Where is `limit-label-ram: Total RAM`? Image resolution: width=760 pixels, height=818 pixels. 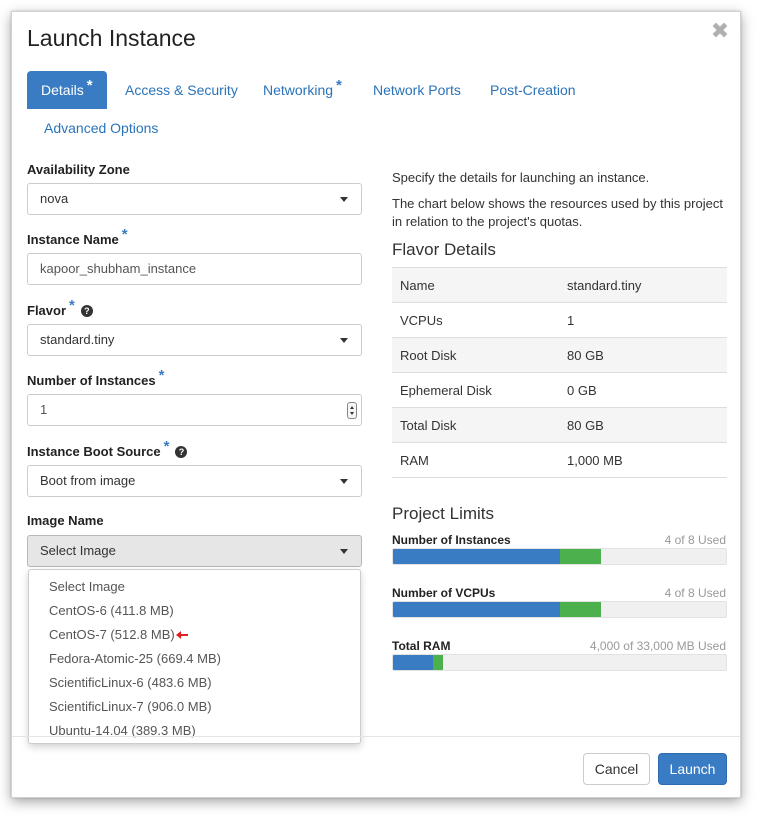
limit-label-ram: Total RAM is located at coordinates (421, 646).